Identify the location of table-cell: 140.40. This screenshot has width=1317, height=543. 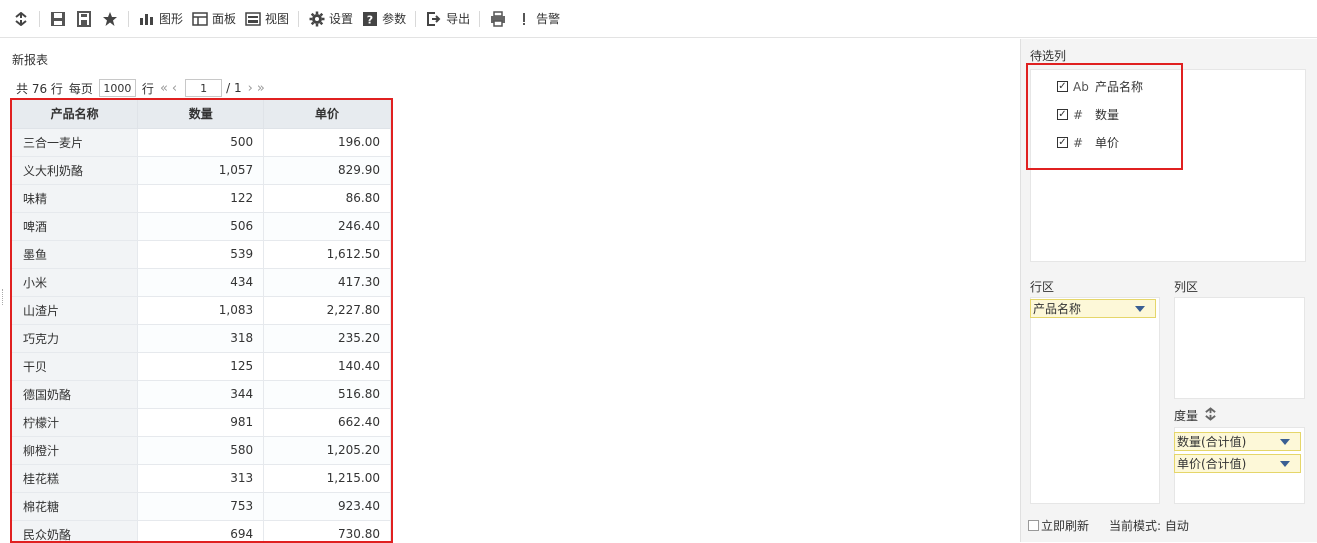
(327, 366).